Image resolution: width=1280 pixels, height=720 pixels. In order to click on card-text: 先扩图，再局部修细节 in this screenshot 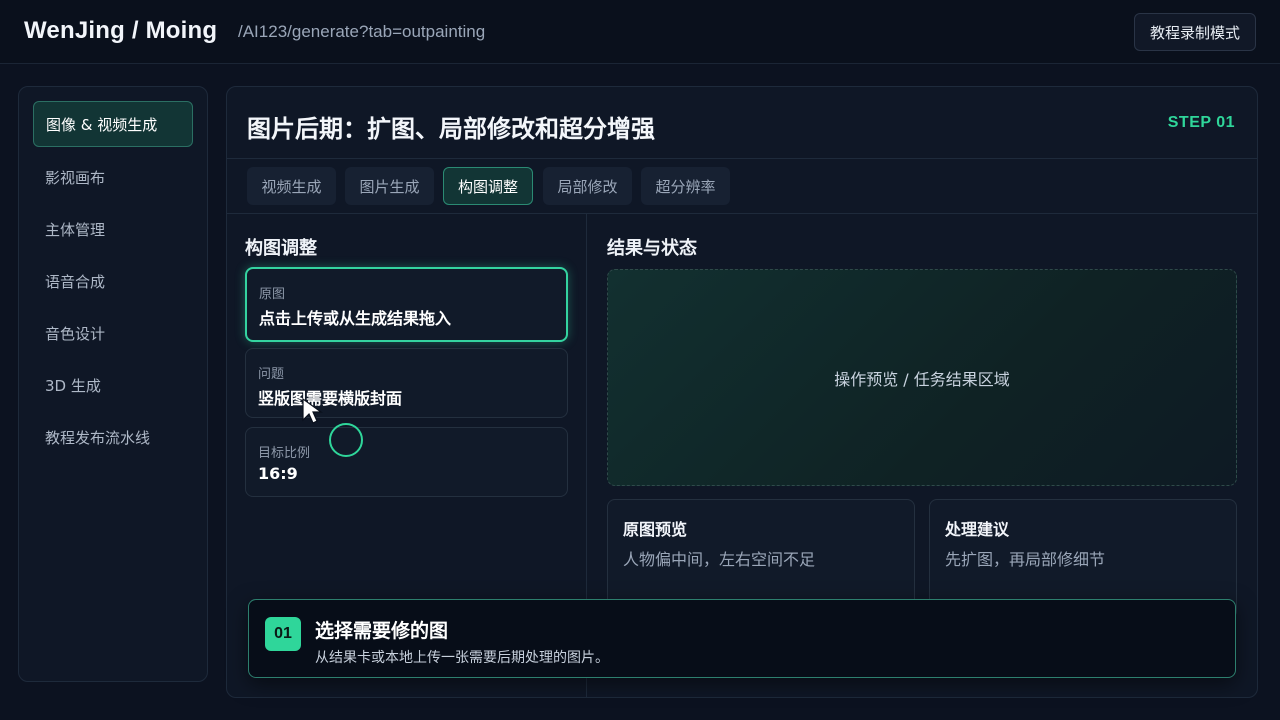, I will do `click(1025, 559)`.